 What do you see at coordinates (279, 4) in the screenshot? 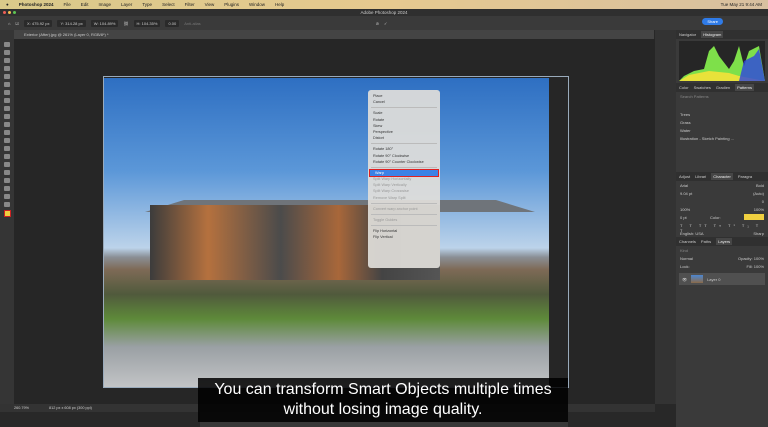
I see `menu-help: Help` at bounding box center [279, 4].